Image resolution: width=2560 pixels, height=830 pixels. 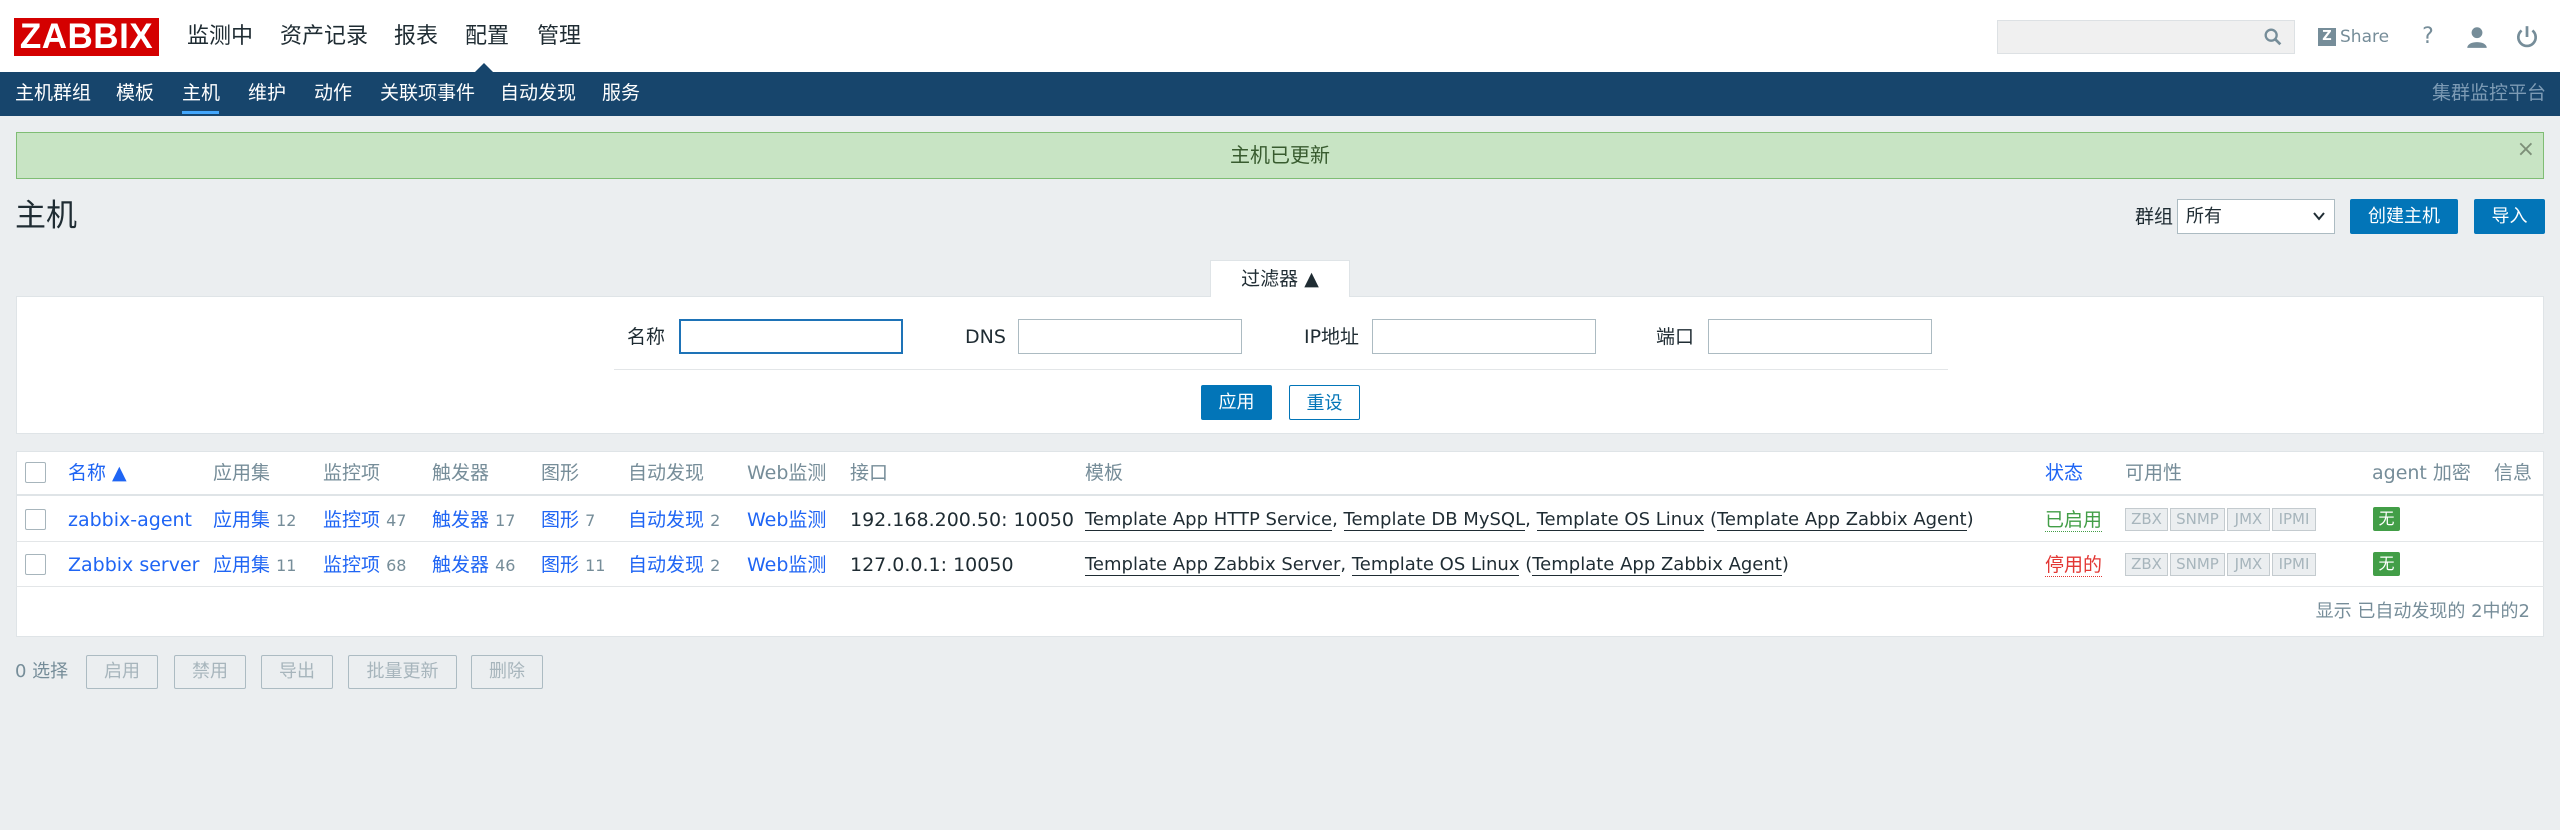 I want to click on subnav-hosts: 主机, so click(x=201, y=93).